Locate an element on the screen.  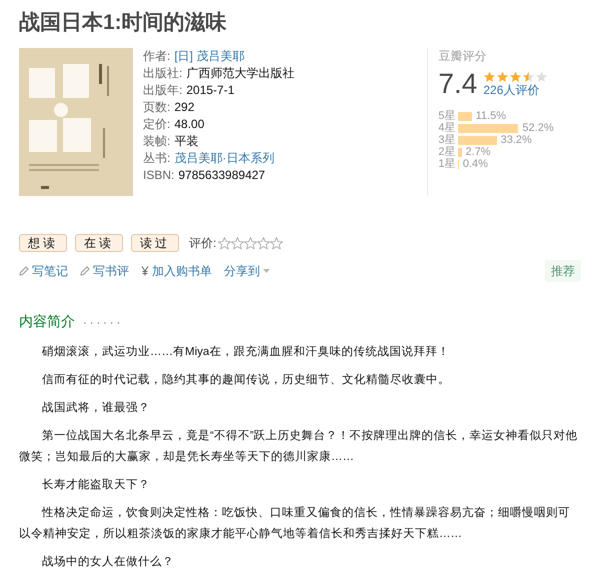
intro-paragraph: 战国武将，谁最强？ is located at coordinates (96, 408).